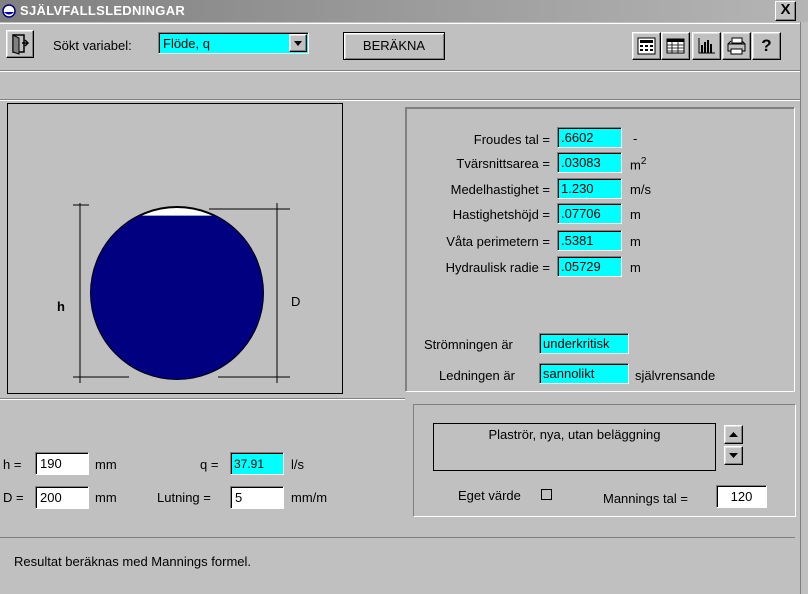  I want to click on velocity-head-unit: m, so click(635, 214).